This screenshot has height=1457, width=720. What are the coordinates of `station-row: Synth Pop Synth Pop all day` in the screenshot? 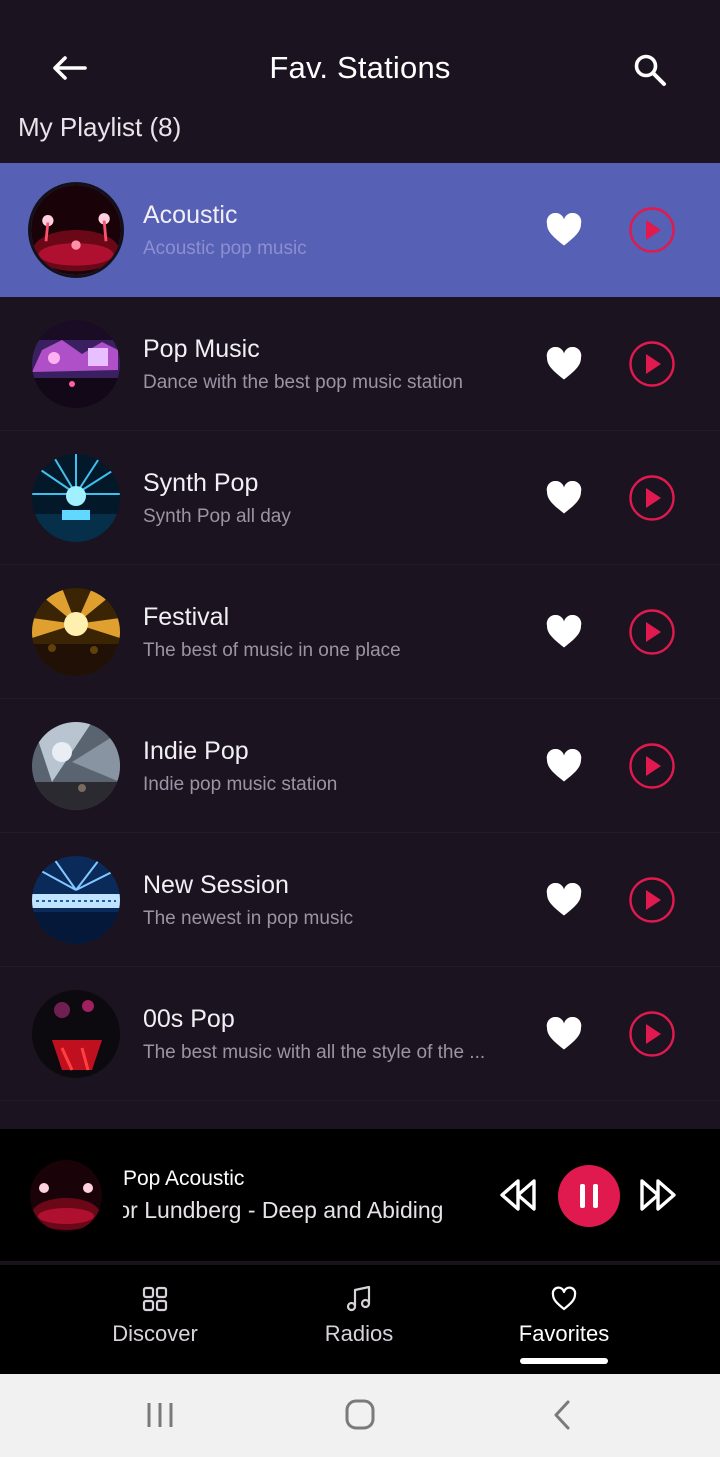 It's located at (360, 498).